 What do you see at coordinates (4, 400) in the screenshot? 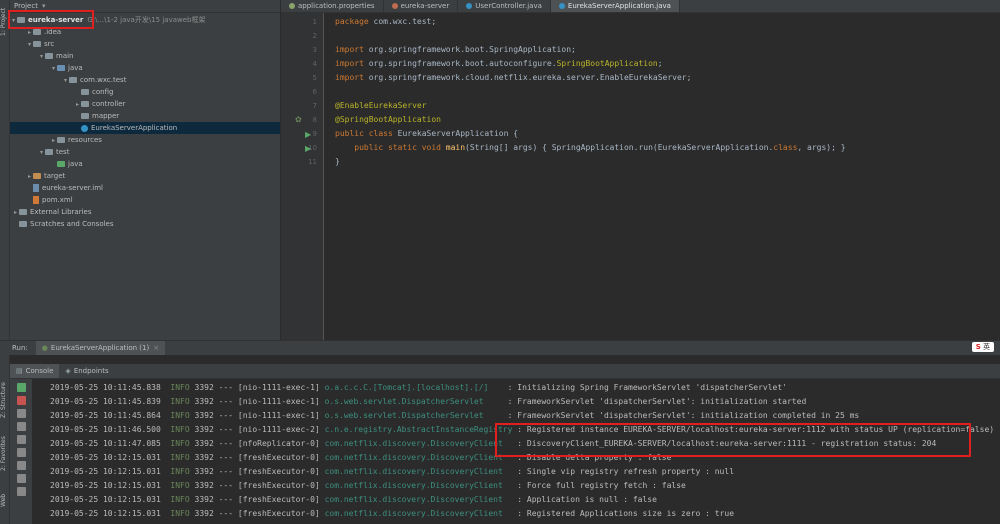
I see `structure-tool-tab: Z: Structure` at bounding box center [4, 400].